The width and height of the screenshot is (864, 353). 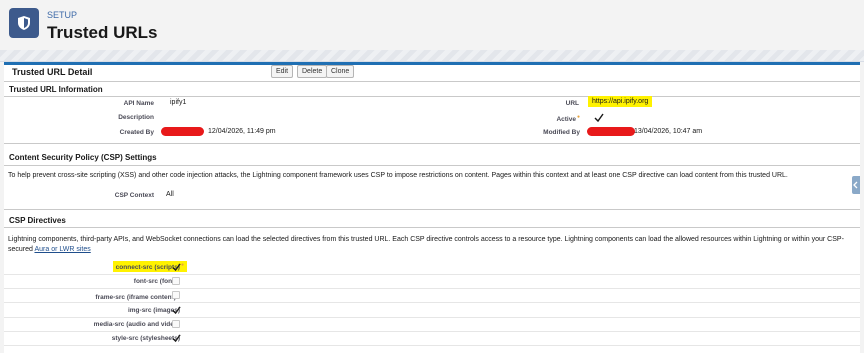 I want to click on active-label-text: Active, so click(x=566, y=120).